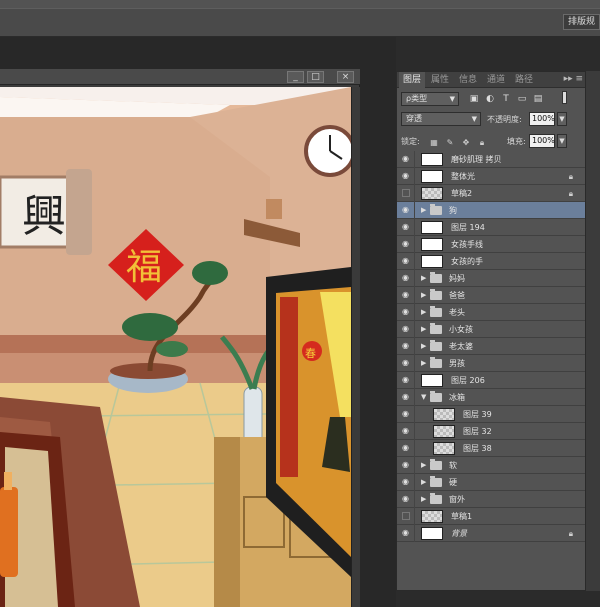 The height and width of the screenshot is (607, 600). I want to click on layer-name: 老太婆, so click(461, 346).